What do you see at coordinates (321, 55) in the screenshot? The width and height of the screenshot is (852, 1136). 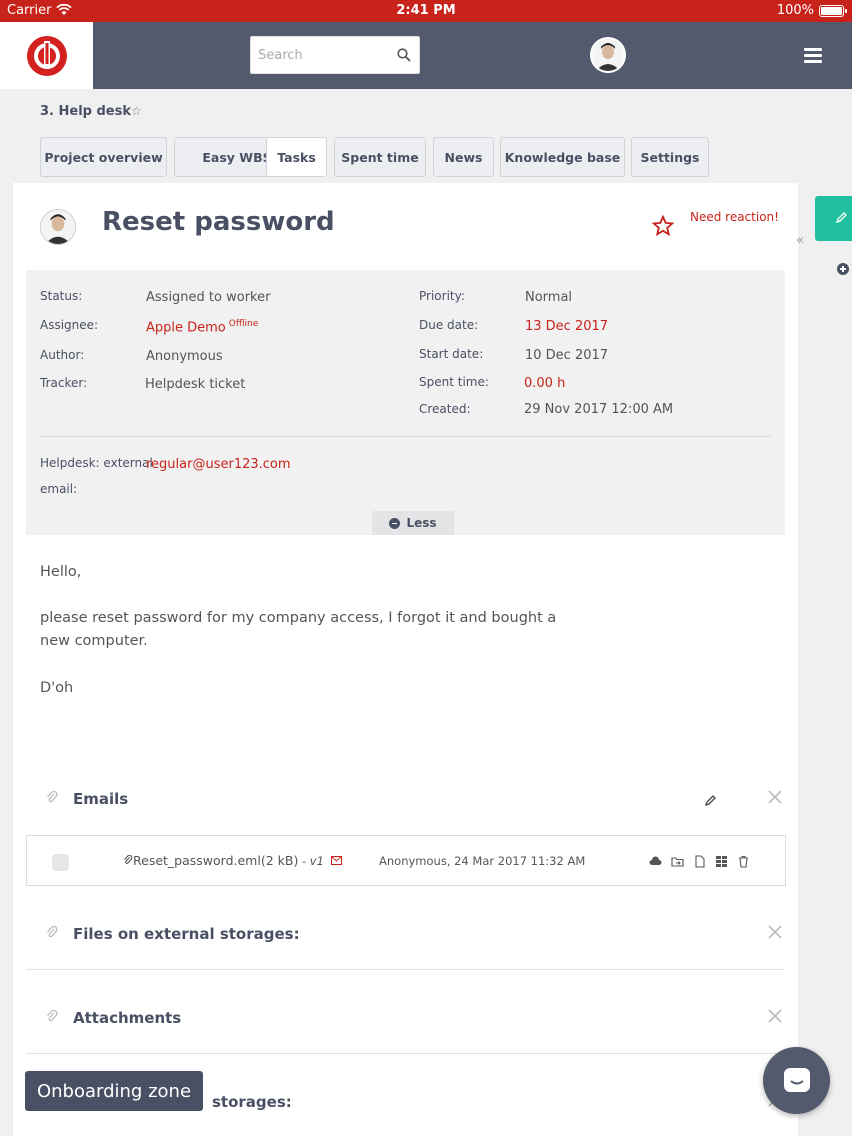 I see `search-input` at bounding box center [321, 55].